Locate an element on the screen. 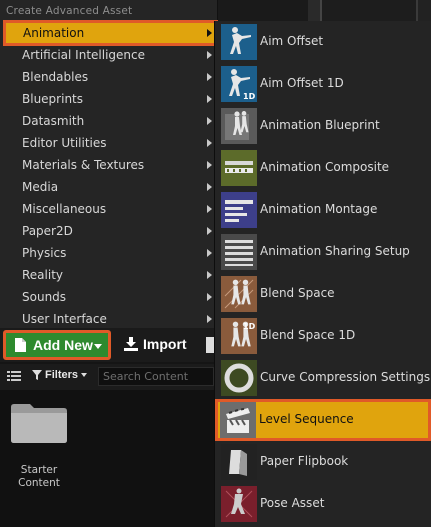  search-input is located at coordinates (156, 376).